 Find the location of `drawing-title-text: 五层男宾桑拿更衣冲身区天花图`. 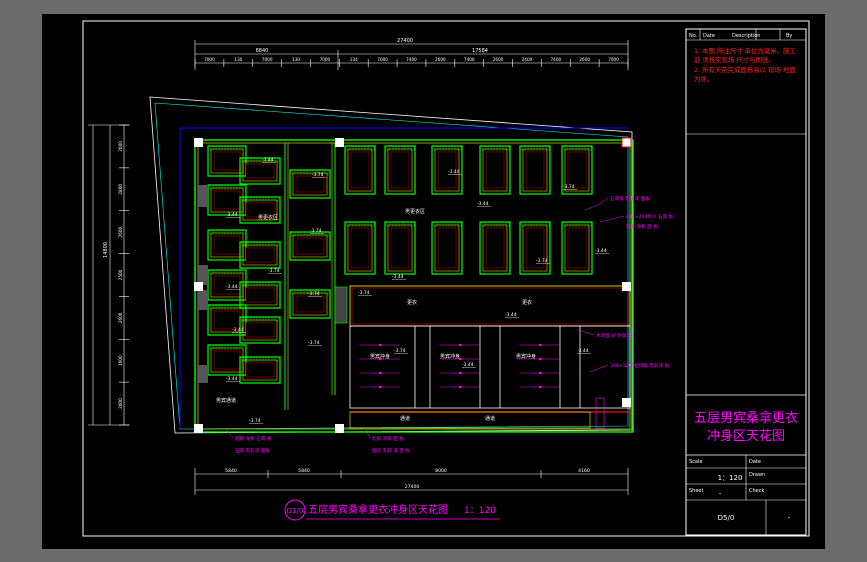

drawing-title-text: 五层男宾桑拿更衣冲身区天花图 is located at coordinates (378, 509).